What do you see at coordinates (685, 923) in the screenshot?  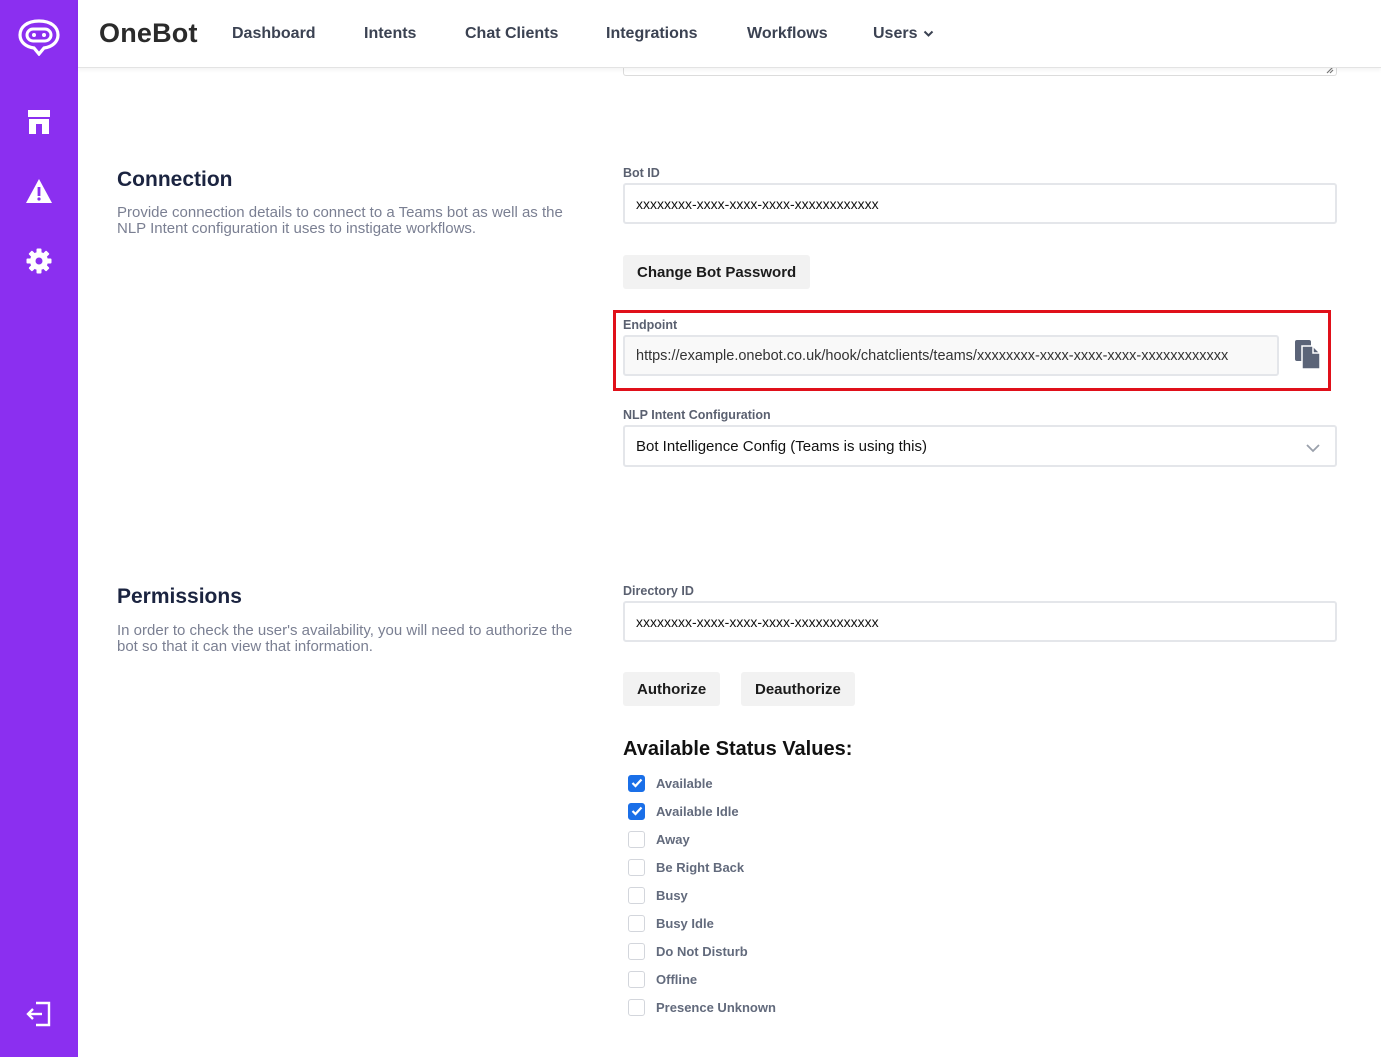 I see `status-checkbox-label: Busy Idle` at bounding box center [685, 923].